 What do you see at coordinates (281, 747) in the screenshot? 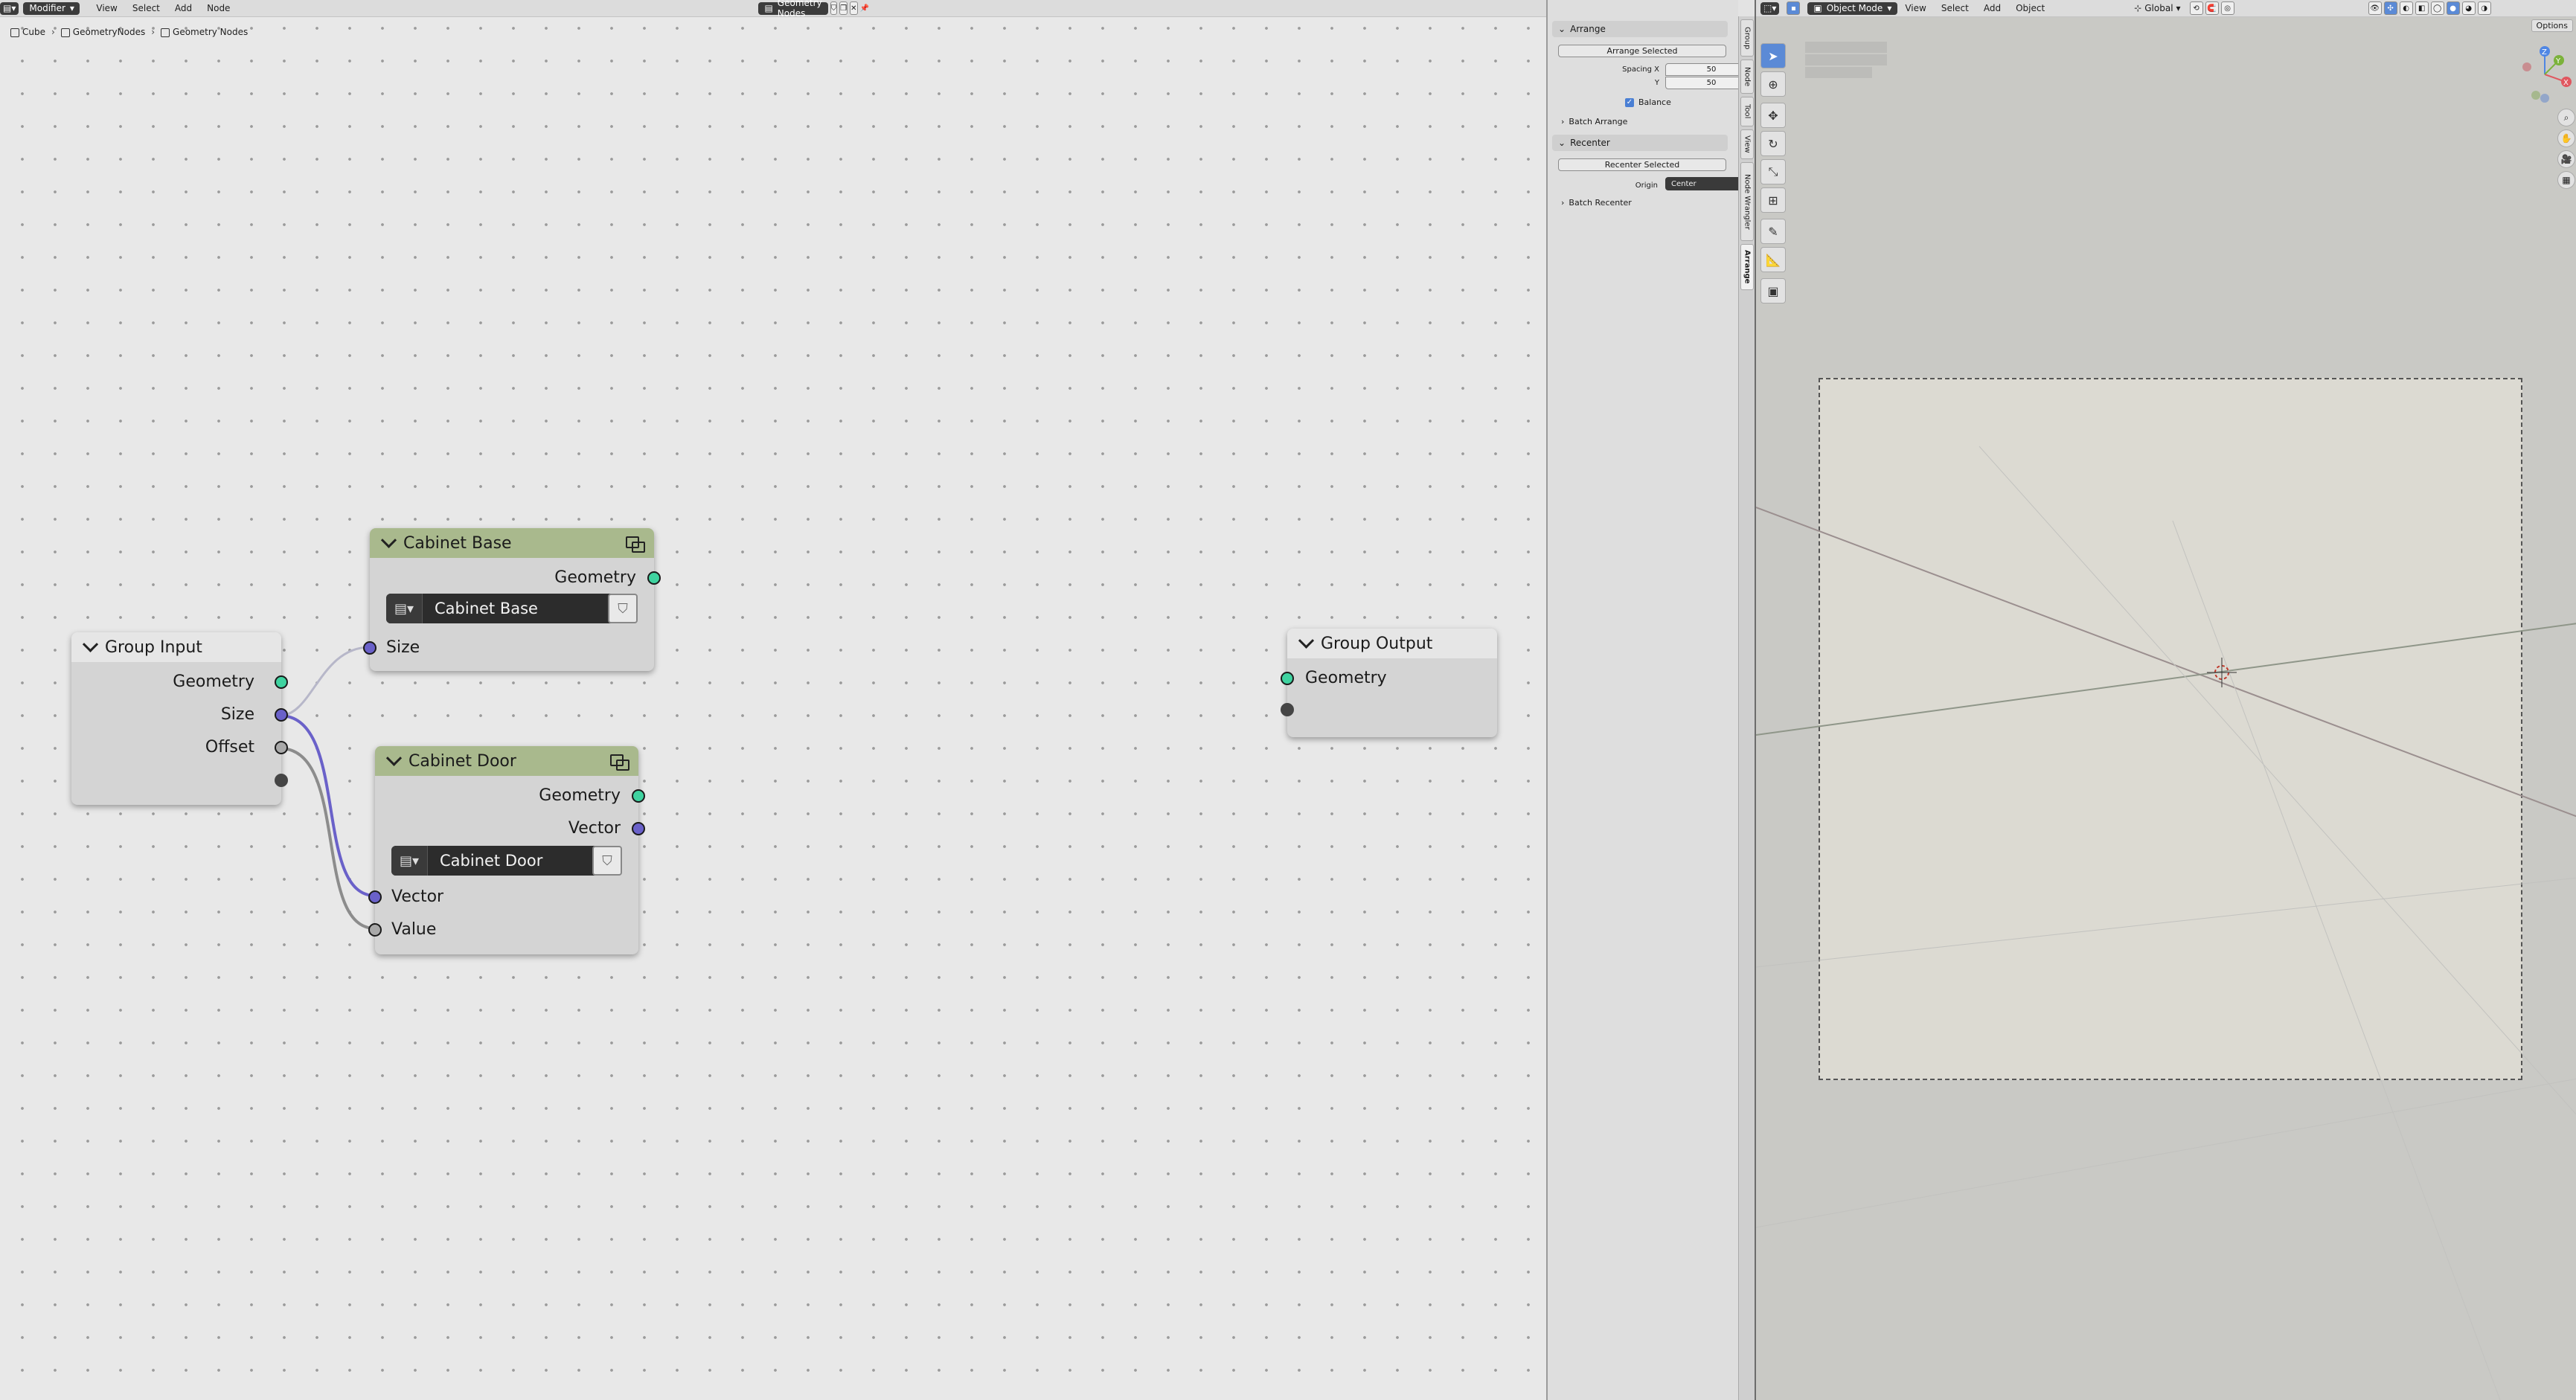
I see `output-socket-offset` at bounding box center [281, 747].